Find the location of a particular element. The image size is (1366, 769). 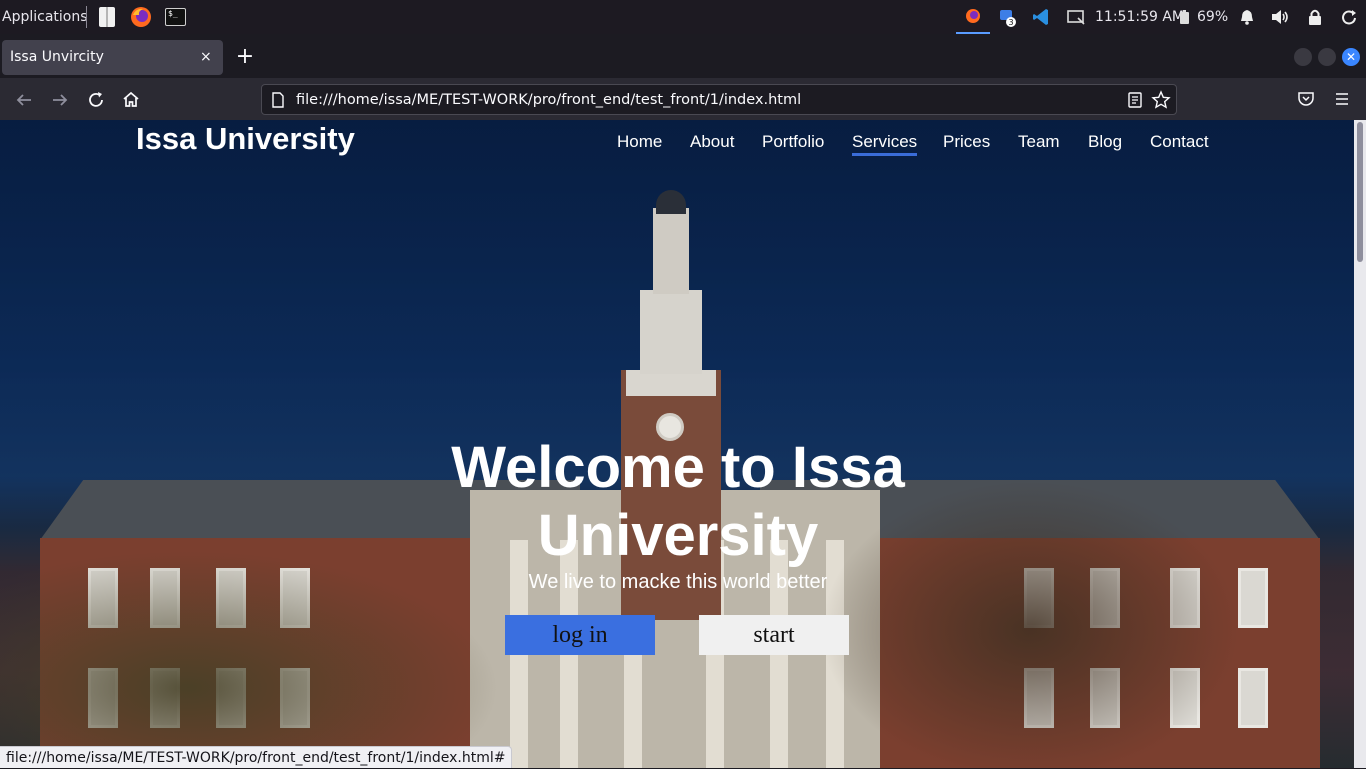

volume-icon is located at coordinates (1279, 17).